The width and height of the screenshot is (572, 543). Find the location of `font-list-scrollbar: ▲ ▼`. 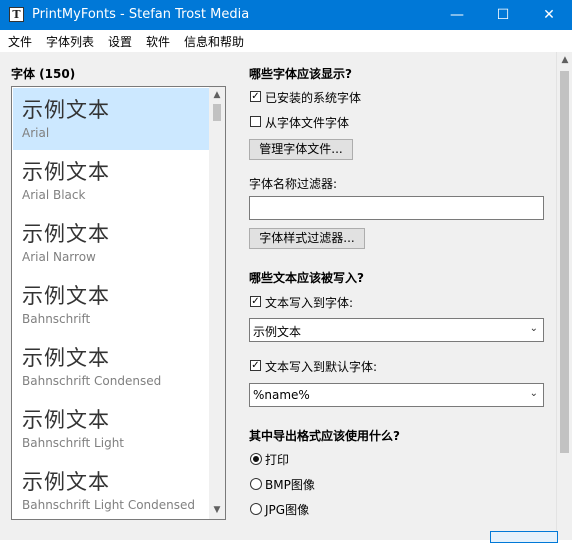

font-list-scrollbar: ▲ ▼ is located at coordinates (217, 303).